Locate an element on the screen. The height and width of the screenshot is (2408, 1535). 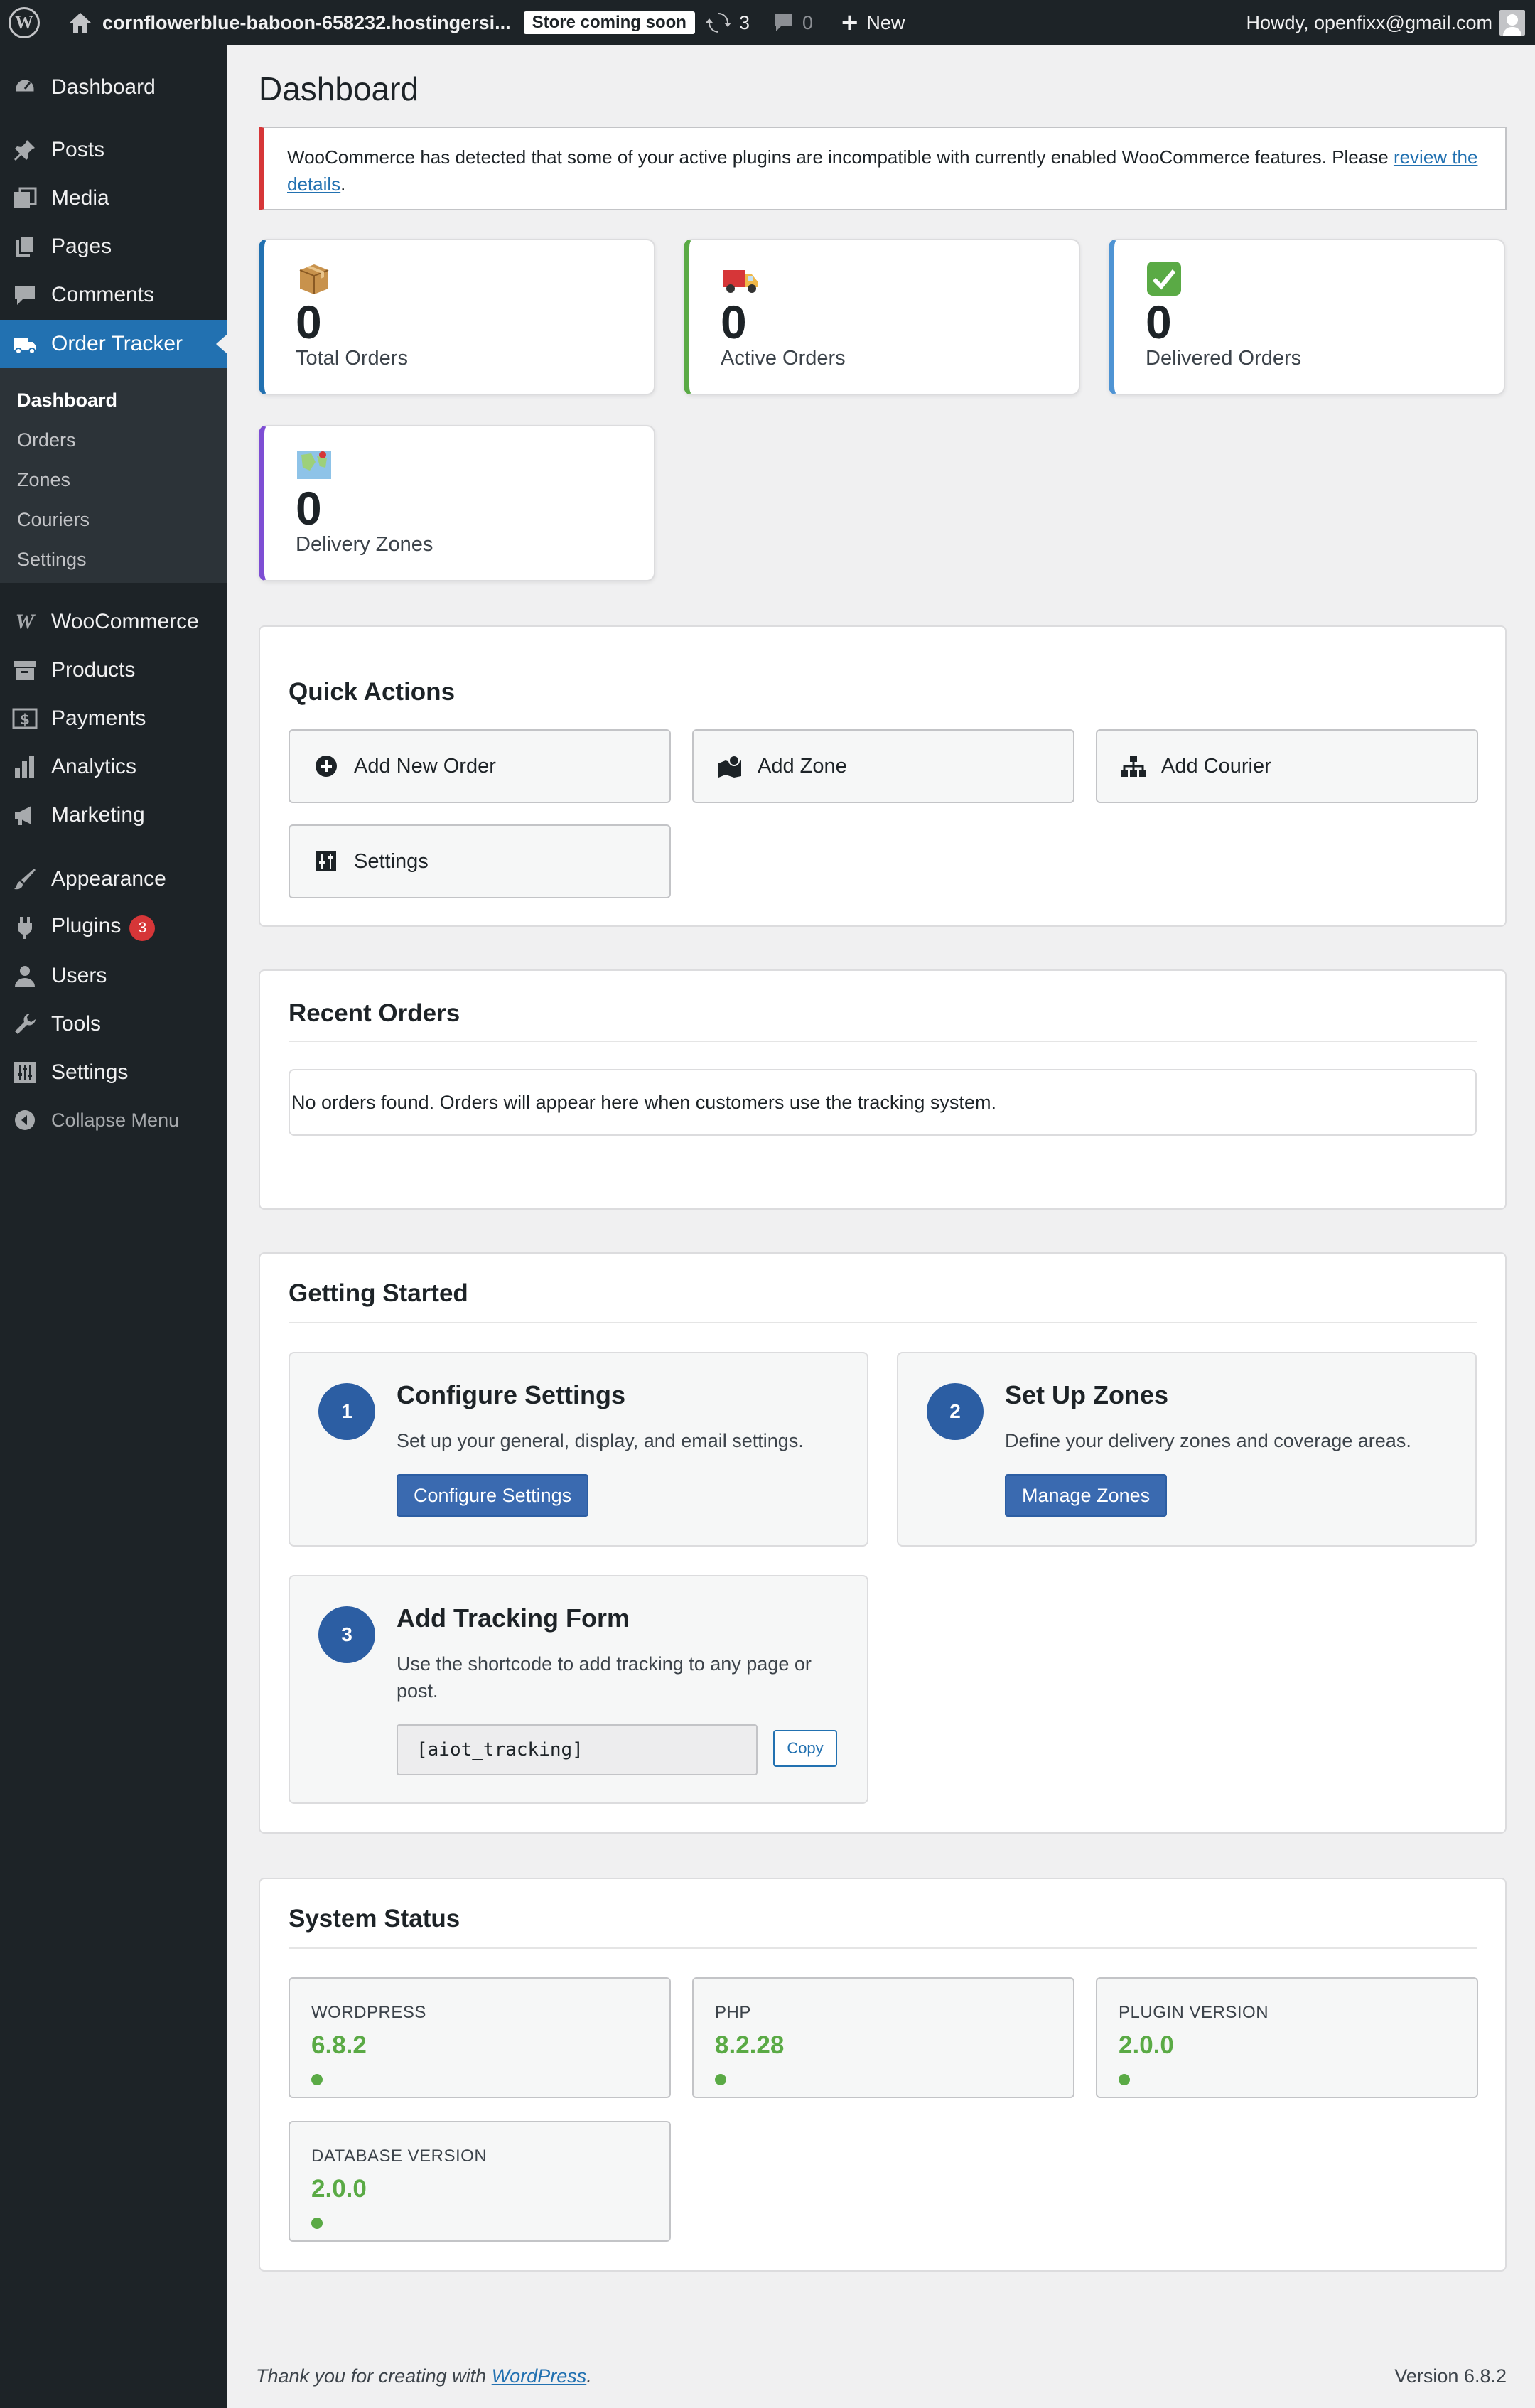
stat-card-delivered-orders: 0 Delivered Orders is located at coordinates (1307, 317).